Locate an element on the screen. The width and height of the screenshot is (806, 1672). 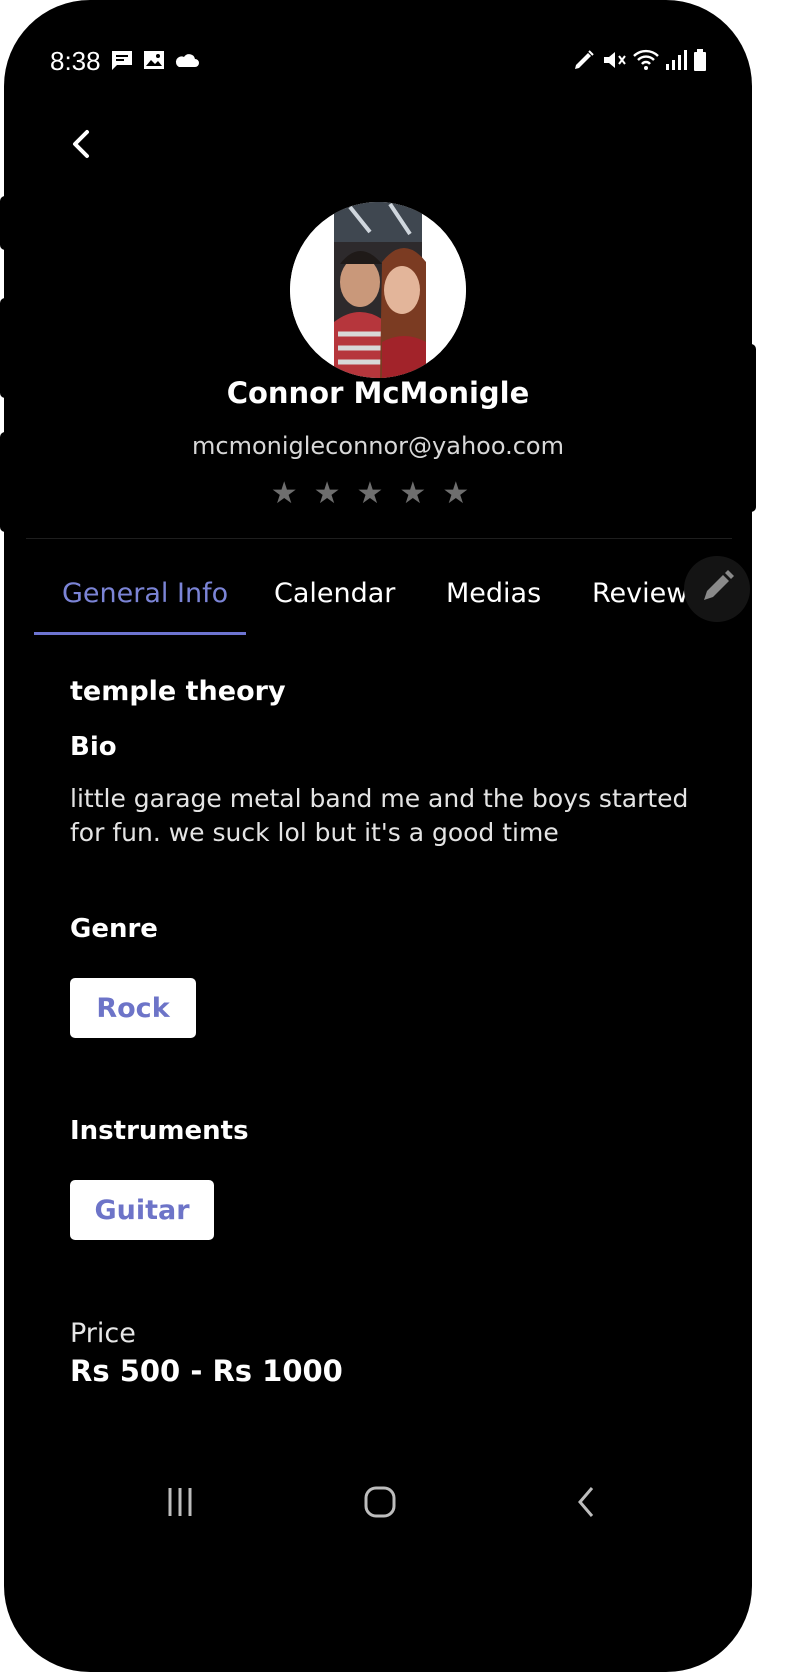
active-tab-indicator is located at coordinates (140, 633).